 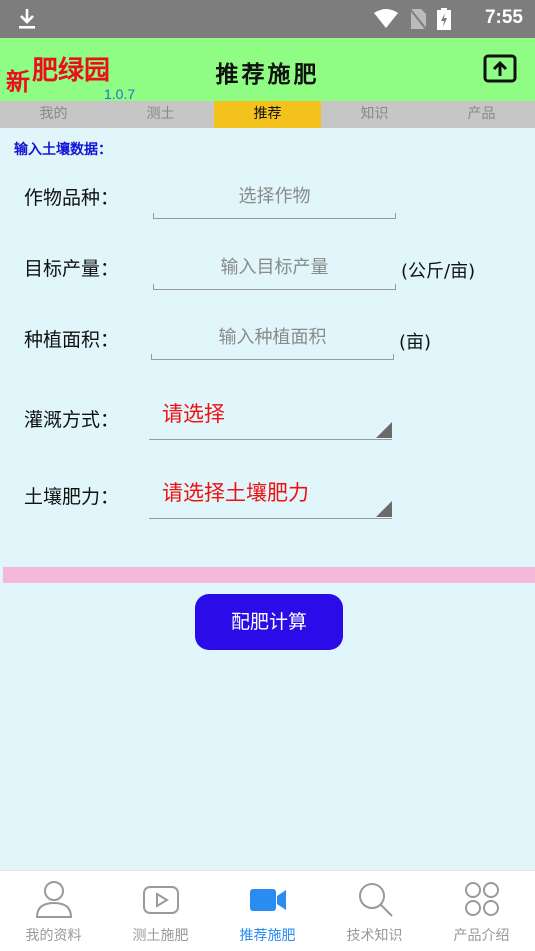 I want to click on tab-recommend: 推荐, so click(x=267, y=114).